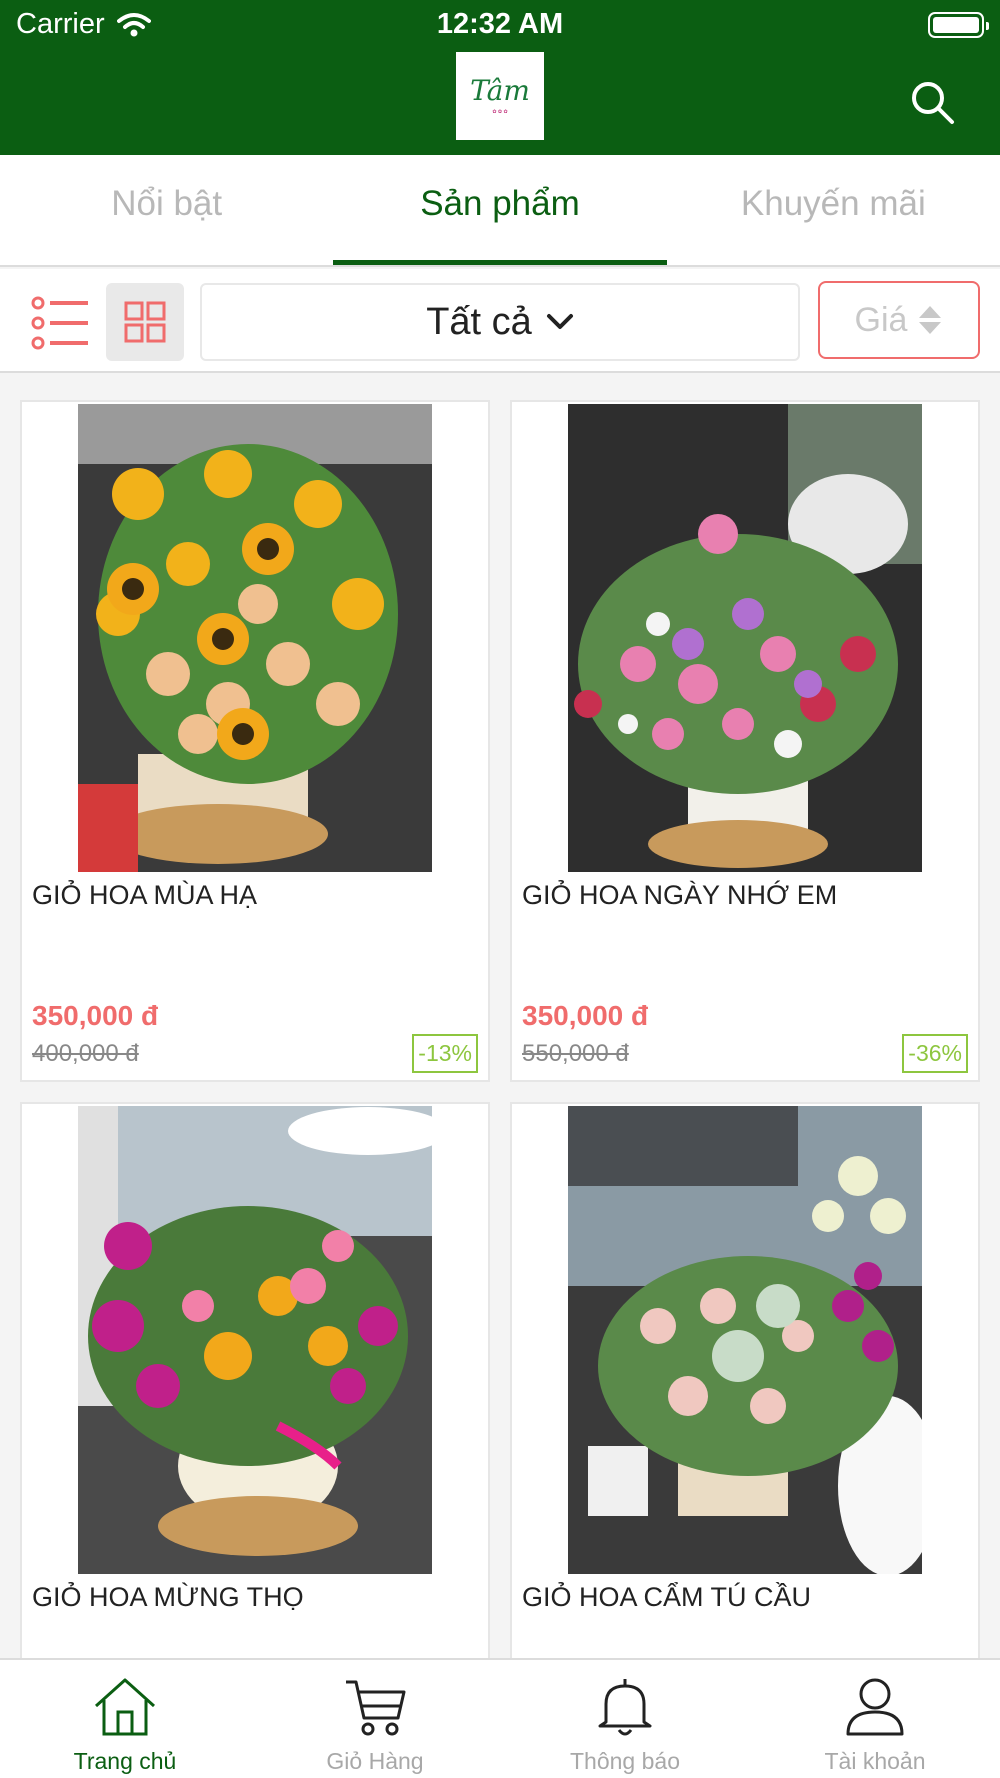  What do you see at coordinates (145, 895) in the screenshot?
I see `product-name: GIỎ HOA MÙA HẠ` at bounding box center [145, 895].